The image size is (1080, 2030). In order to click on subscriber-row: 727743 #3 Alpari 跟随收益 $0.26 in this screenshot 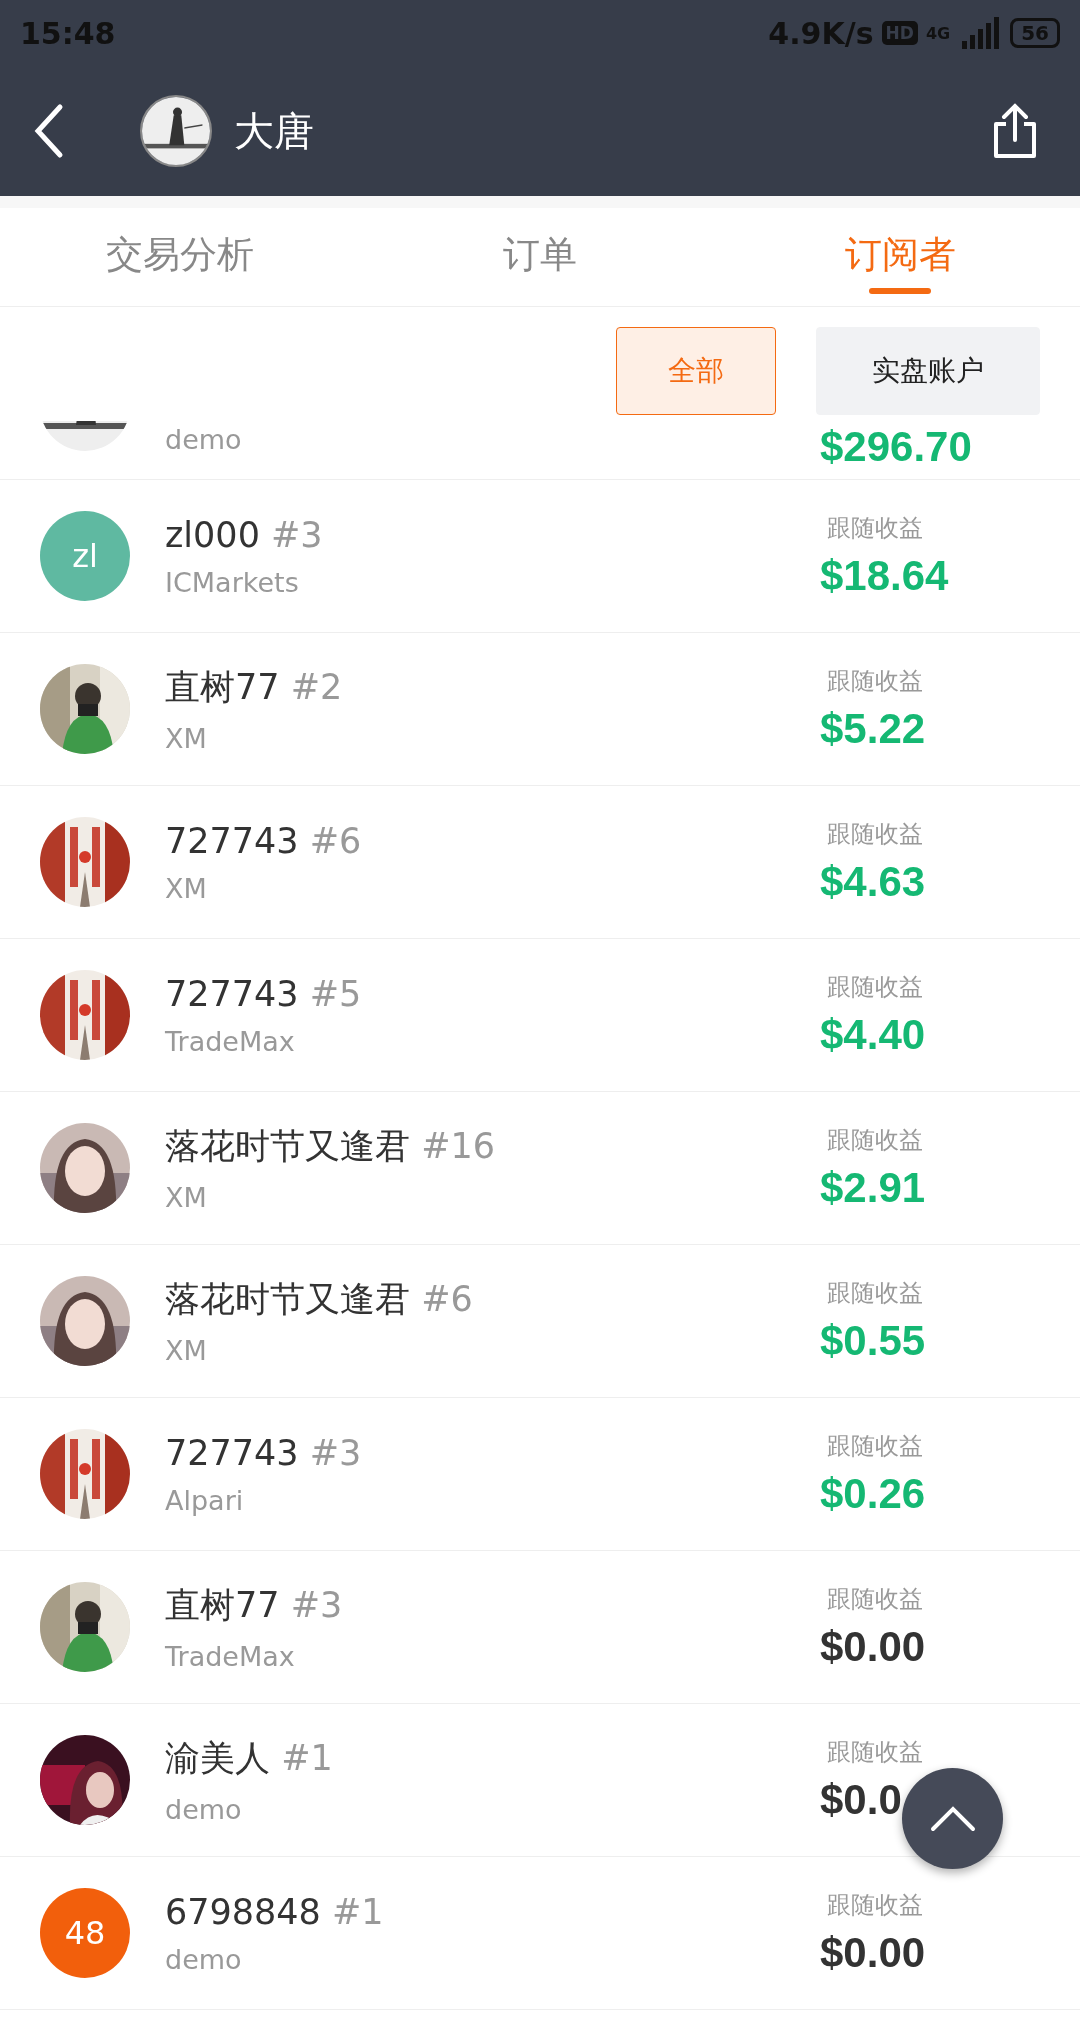, I will do `click(540, 1474)`.